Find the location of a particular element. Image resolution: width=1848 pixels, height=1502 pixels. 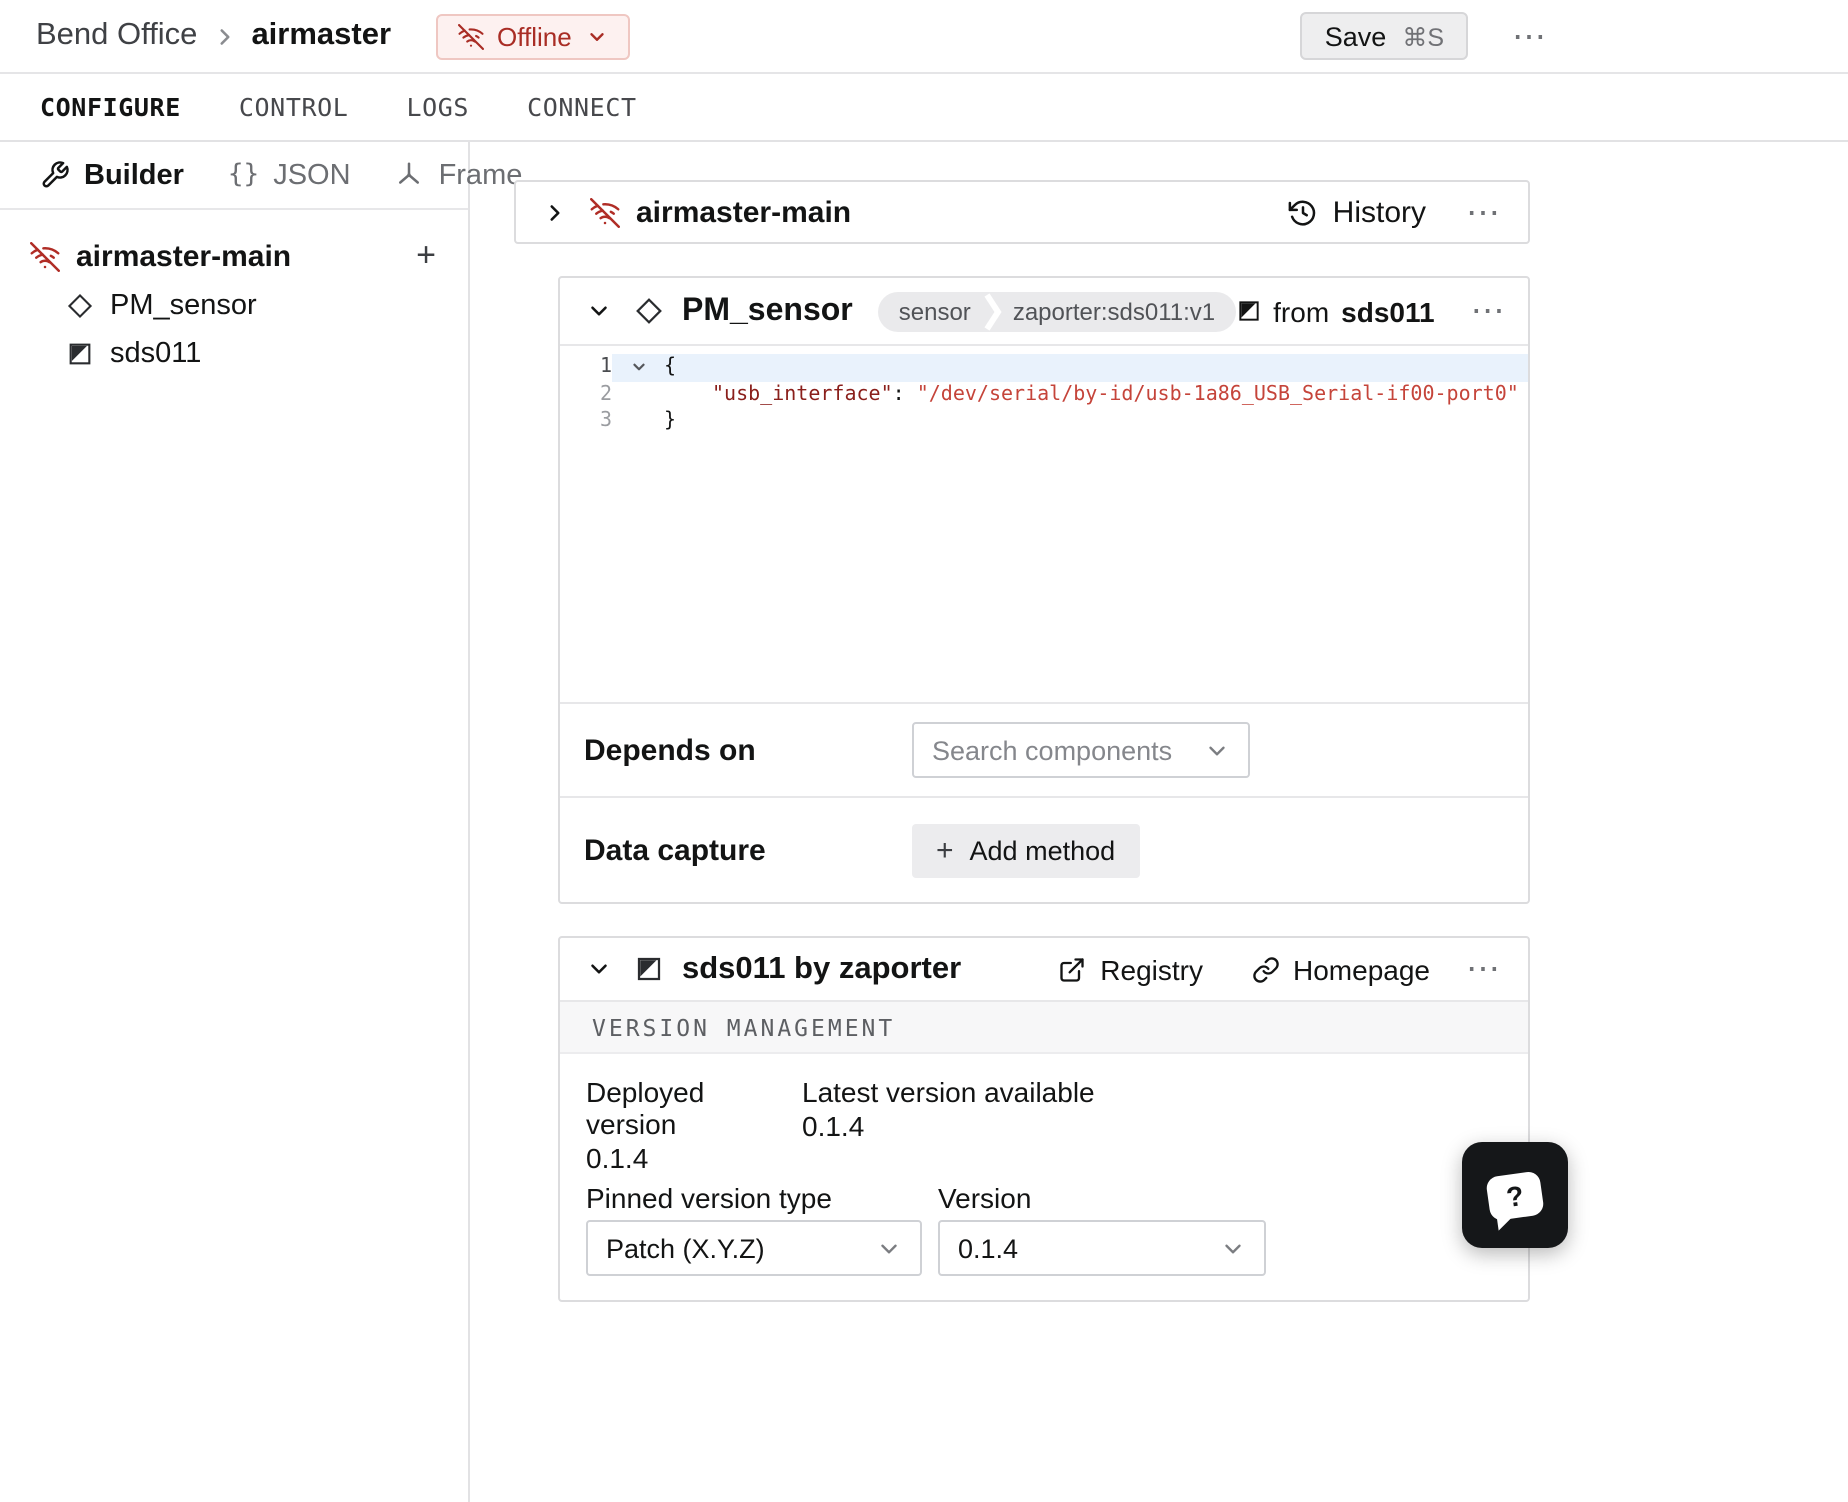

history-clock-icon is located at coordinates (1304, 212).